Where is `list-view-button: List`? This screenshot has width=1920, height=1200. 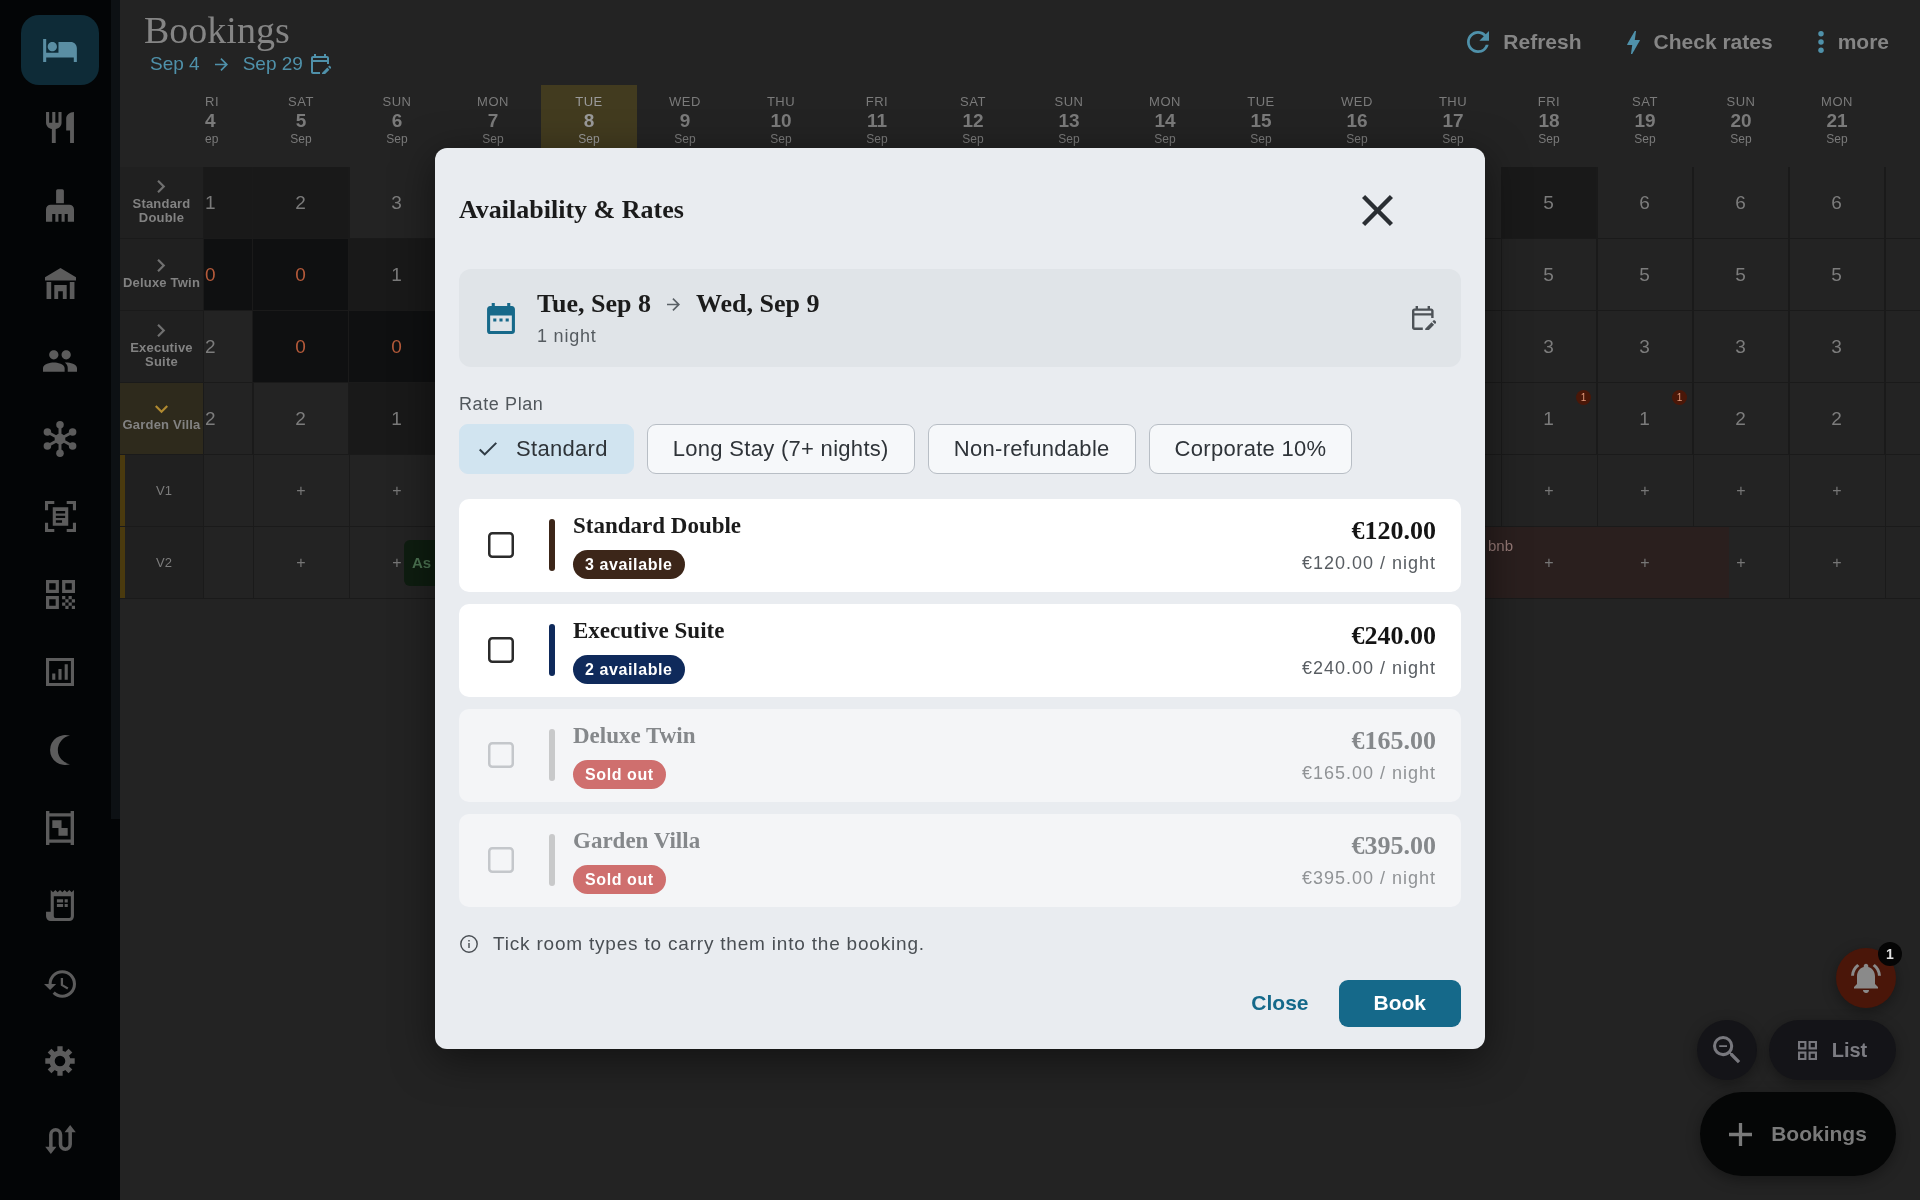 list-view-button: List is located at coordinates (1832, 1050).